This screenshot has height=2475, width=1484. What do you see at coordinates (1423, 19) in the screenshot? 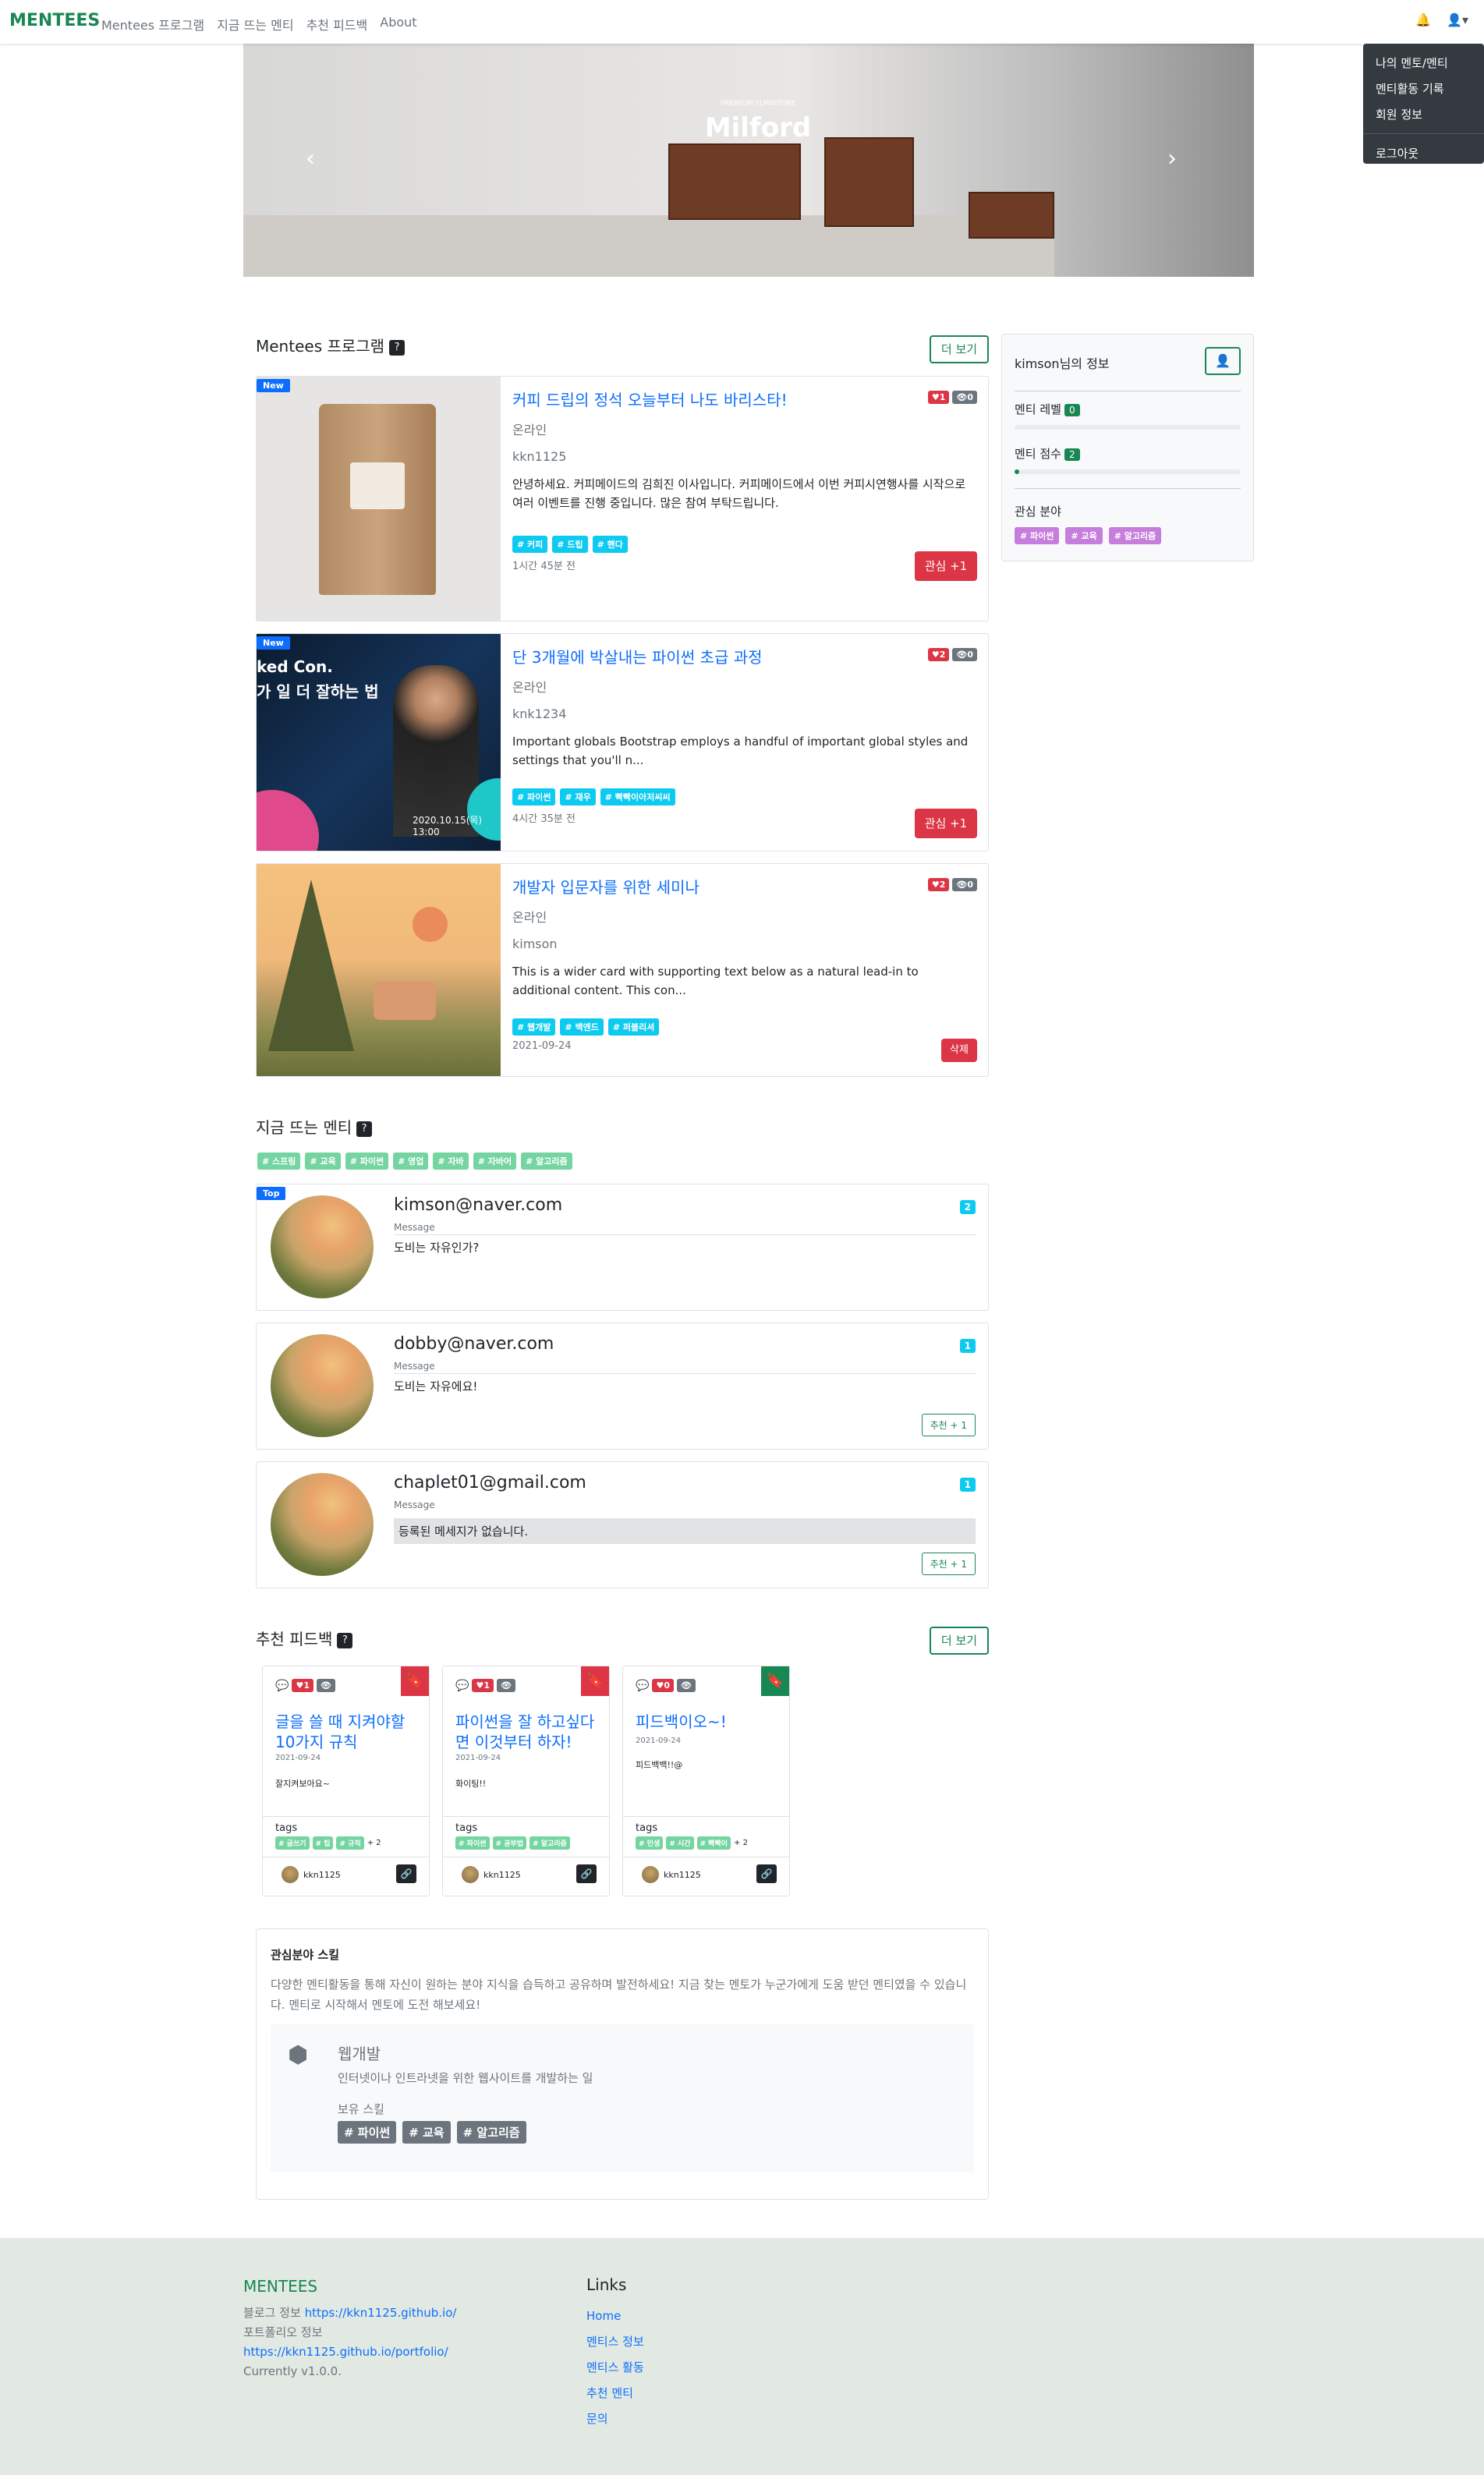
I see `bell-icon: 🔔` at bounding box center [1423, 19].